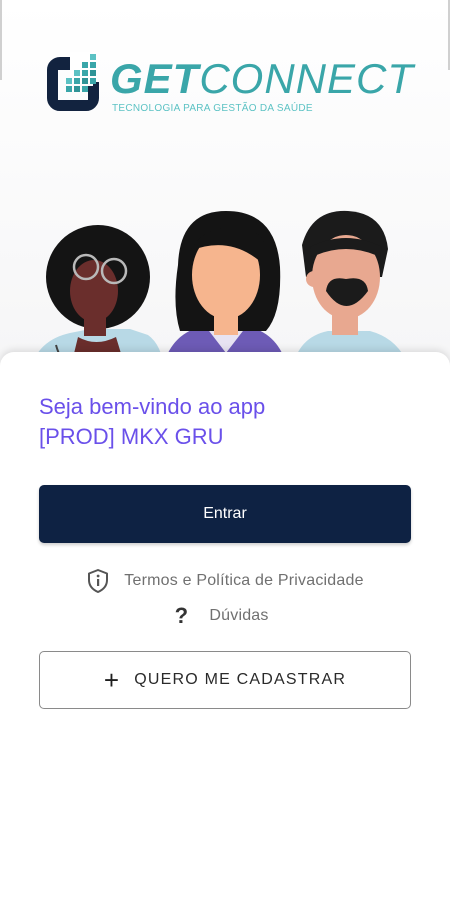 The height and width of the screenshot is (900, 450). What do you see at coordinates (112, 680) in the screenshot?
I see `plus-icon: +` at bounding box center [112, 680].